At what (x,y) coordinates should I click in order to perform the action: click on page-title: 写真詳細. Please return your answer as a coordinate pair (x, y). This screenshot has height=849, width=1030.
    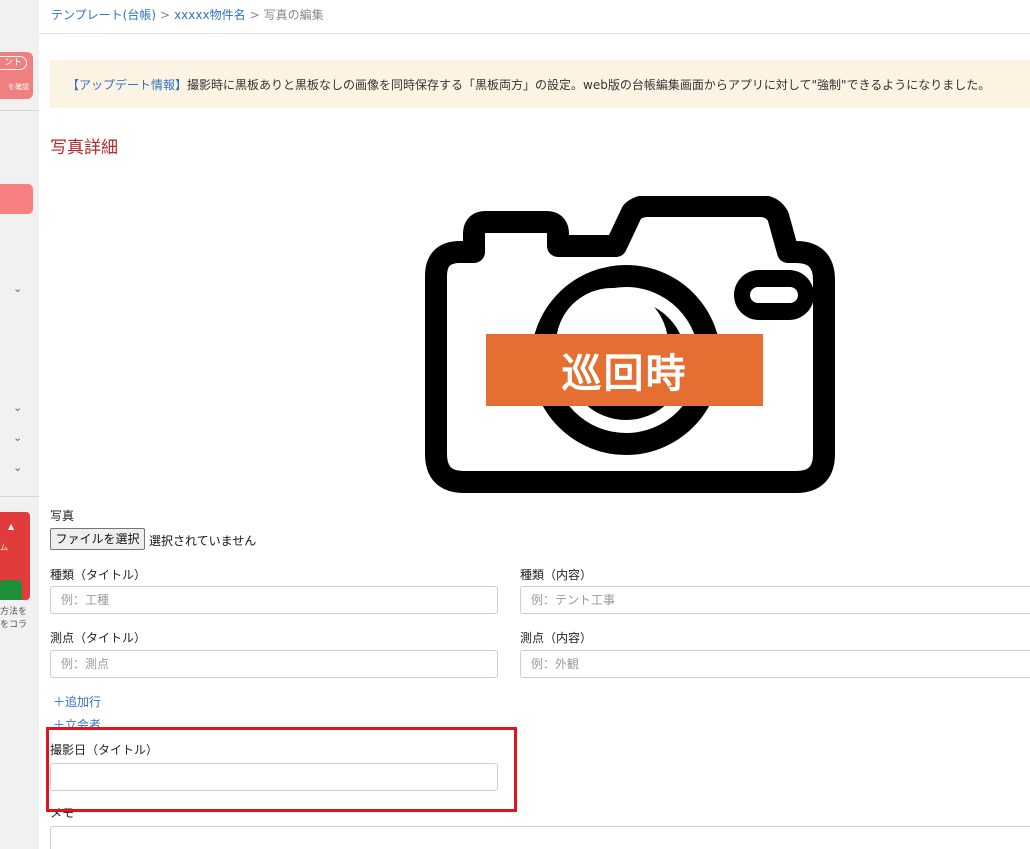
    Looking at the image, I should click on (84, 148).